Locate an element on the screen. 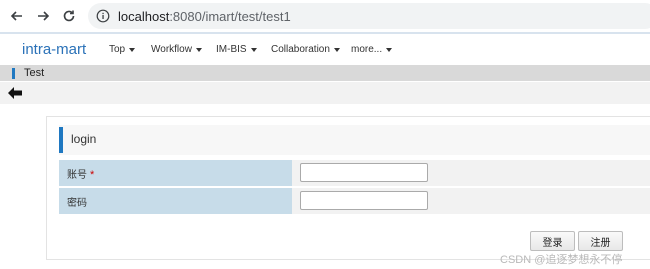  account-input is located at coordinates (364, 172).